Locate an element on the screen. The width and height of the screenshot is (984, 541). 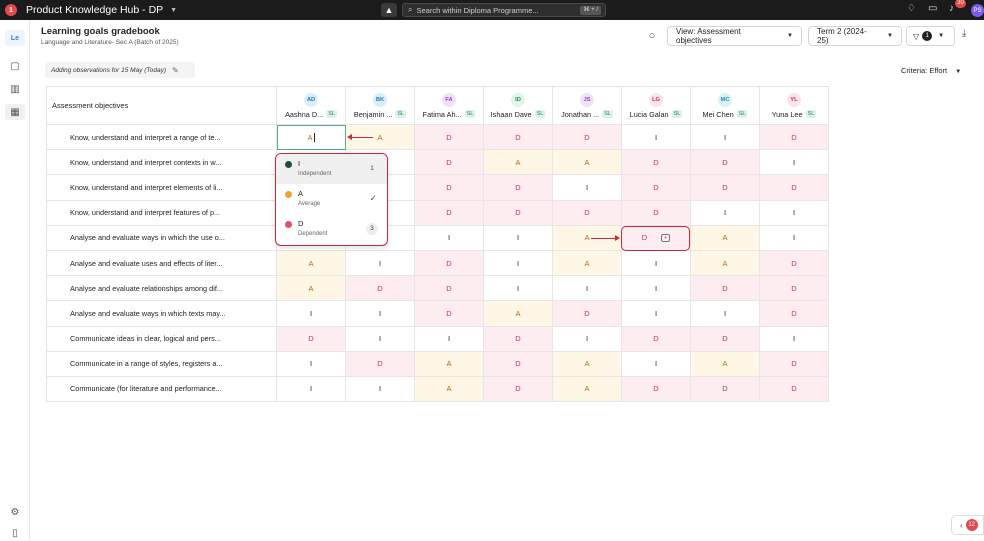
term-dropdown: Term 2 (2024-25) ▼ is located at coordinates (855, 36).